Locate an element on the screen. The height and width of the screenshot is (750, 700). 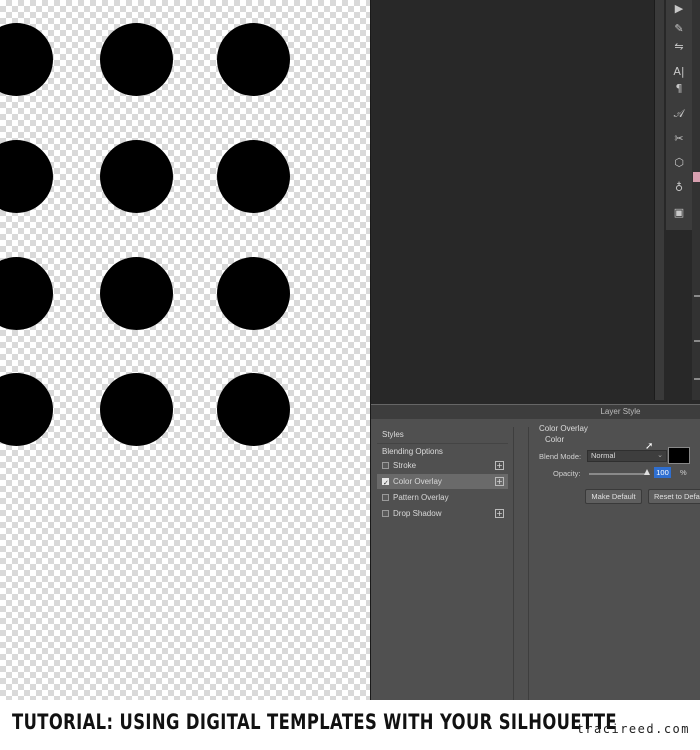
opacity-slider-thumb is located at coordinates (647, 472).